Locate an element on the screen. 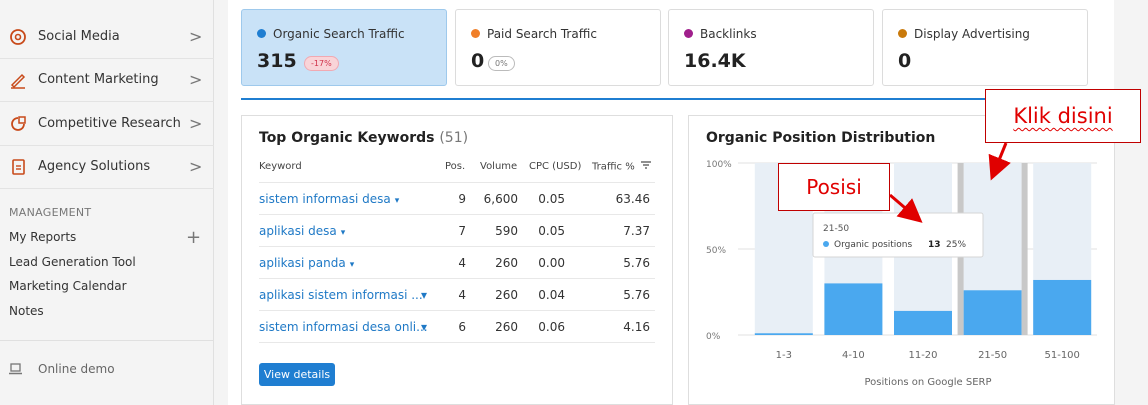  x-axis-label: Positions on Google SERP is located at coordinates (927, 382).